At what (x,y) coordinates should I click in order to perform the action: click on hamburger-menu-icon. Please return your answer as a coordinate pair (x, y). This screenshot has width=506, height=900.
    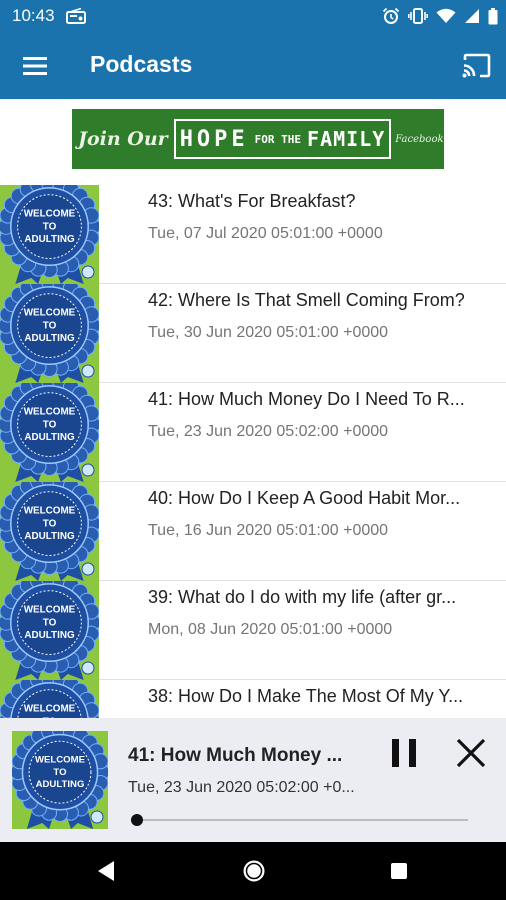
    Looking at the image, I should click on (35, 66).